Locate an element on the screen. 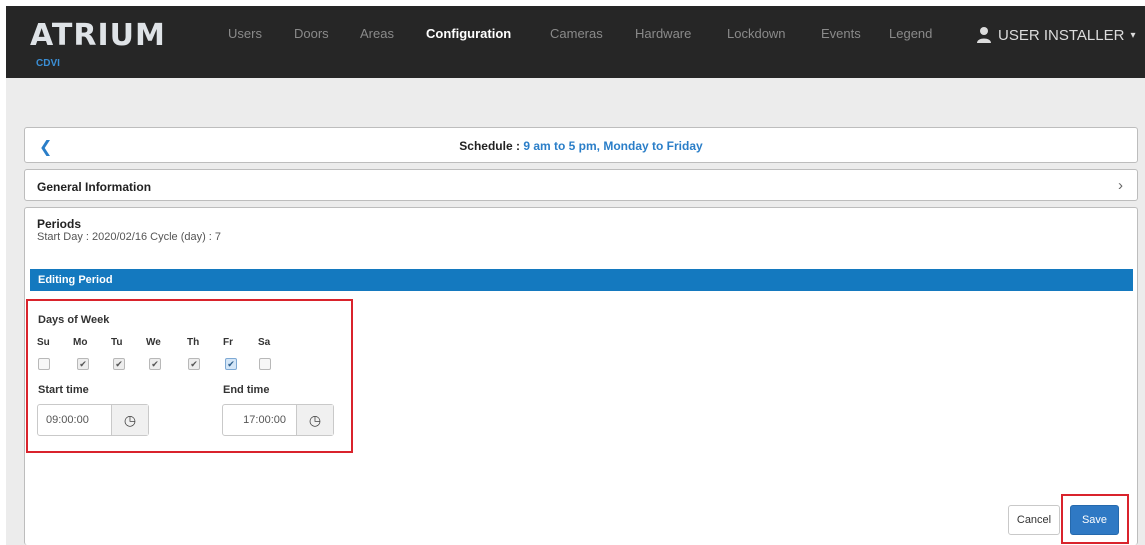  periods-info: Start Day : 2020/02/16 Cycle (day) : 7 is located at coordinates (129, 237).